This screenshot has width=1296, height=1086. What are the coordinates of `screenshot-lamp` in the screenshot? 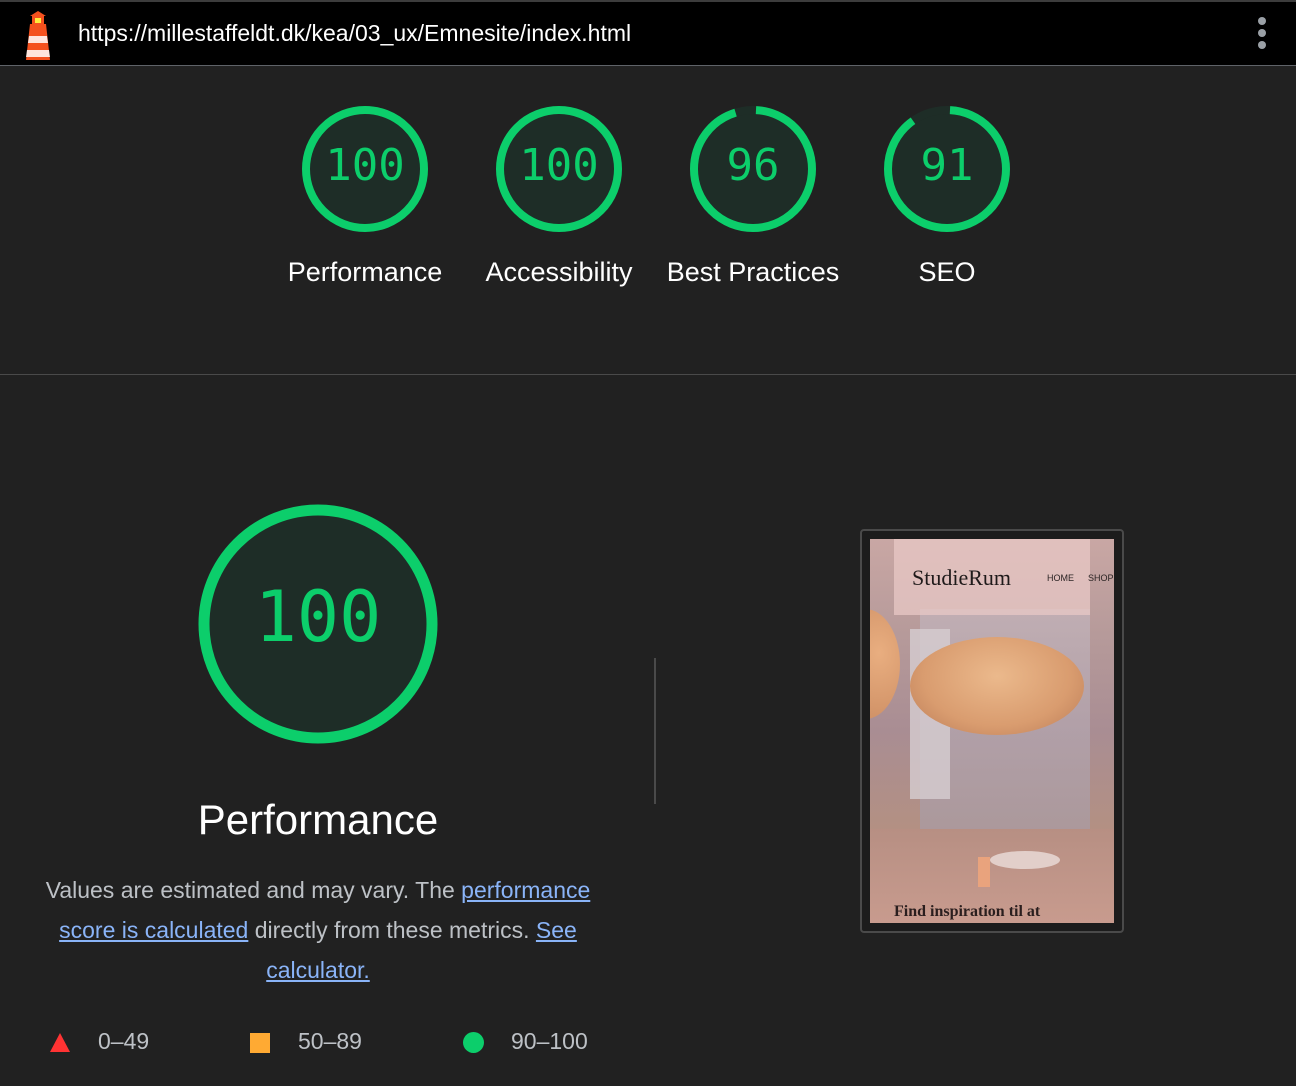 It's located at (997, 686).